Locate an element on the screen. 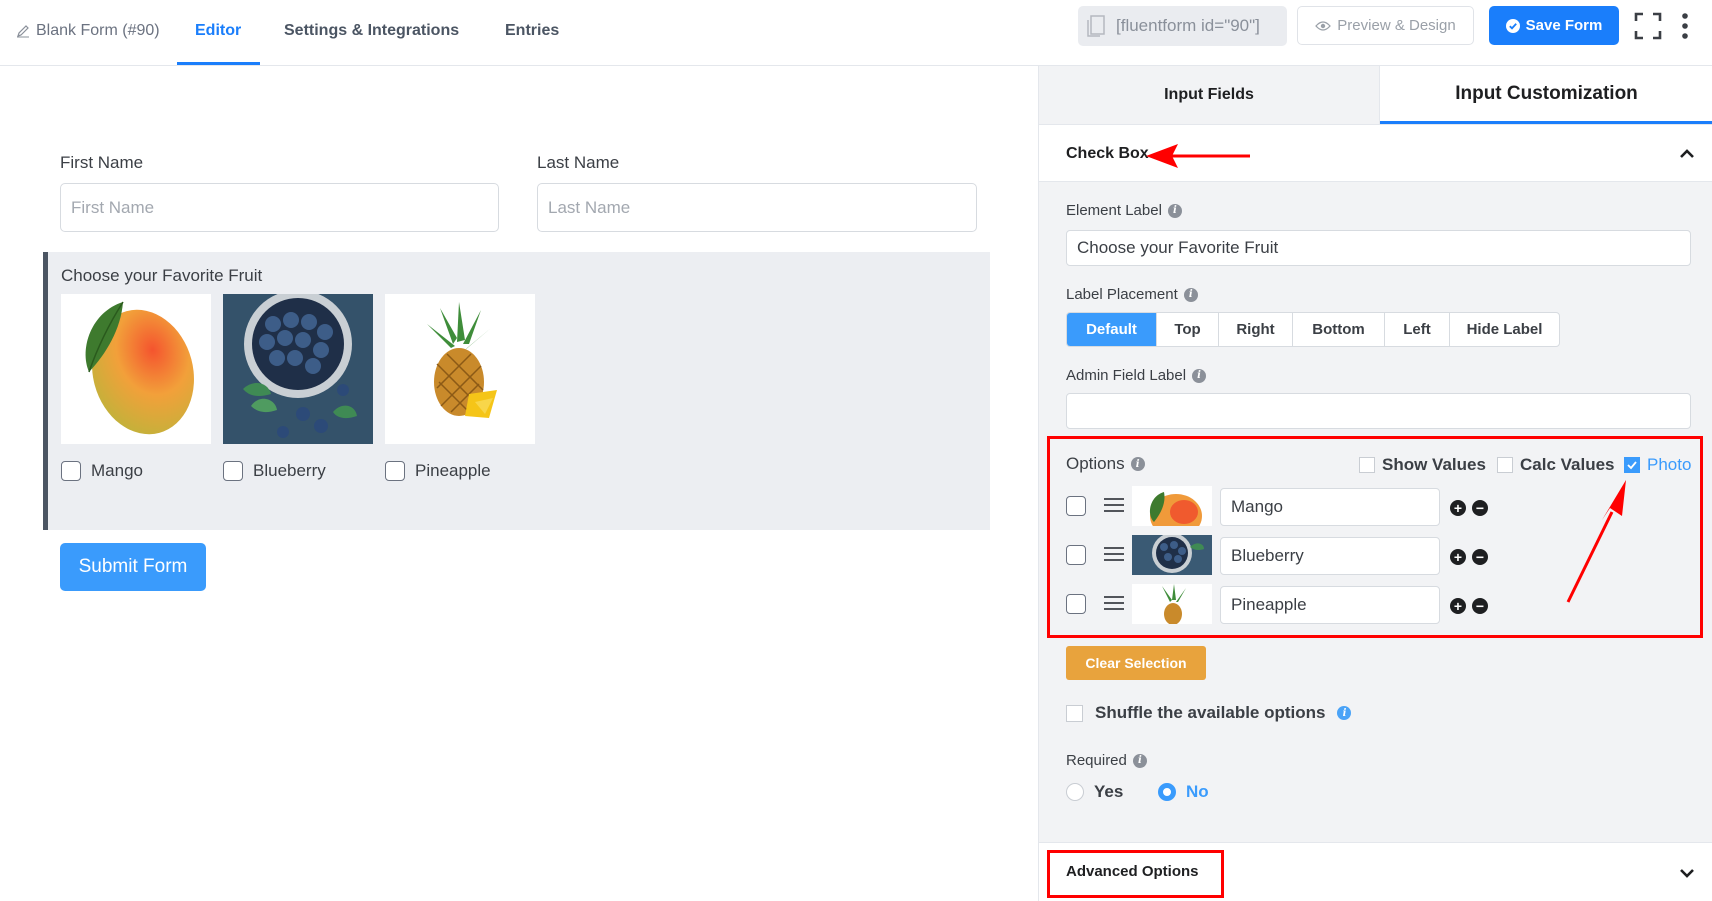  last-name-input: Last Name is located at coordinates (757, 207).